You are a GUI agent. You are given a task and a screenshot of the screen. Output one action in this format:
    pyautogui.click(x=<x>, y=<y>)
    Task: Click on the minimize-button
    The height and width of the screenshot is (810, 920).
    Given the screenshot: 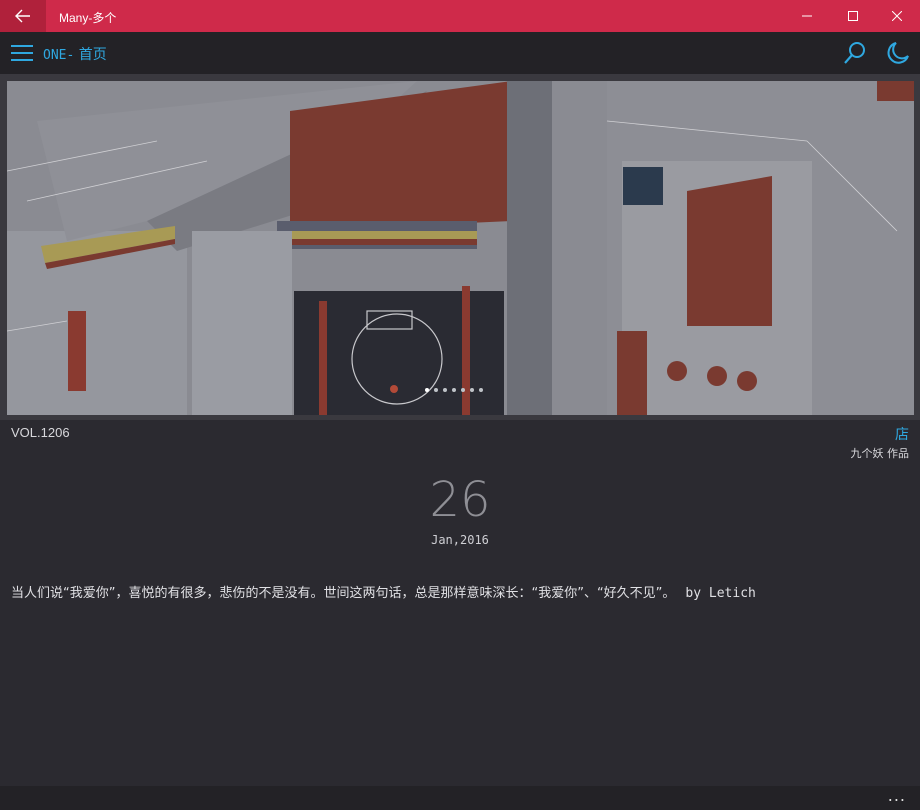 What is the action you would take?
    pyautogui.click(x=807, y=16)
    